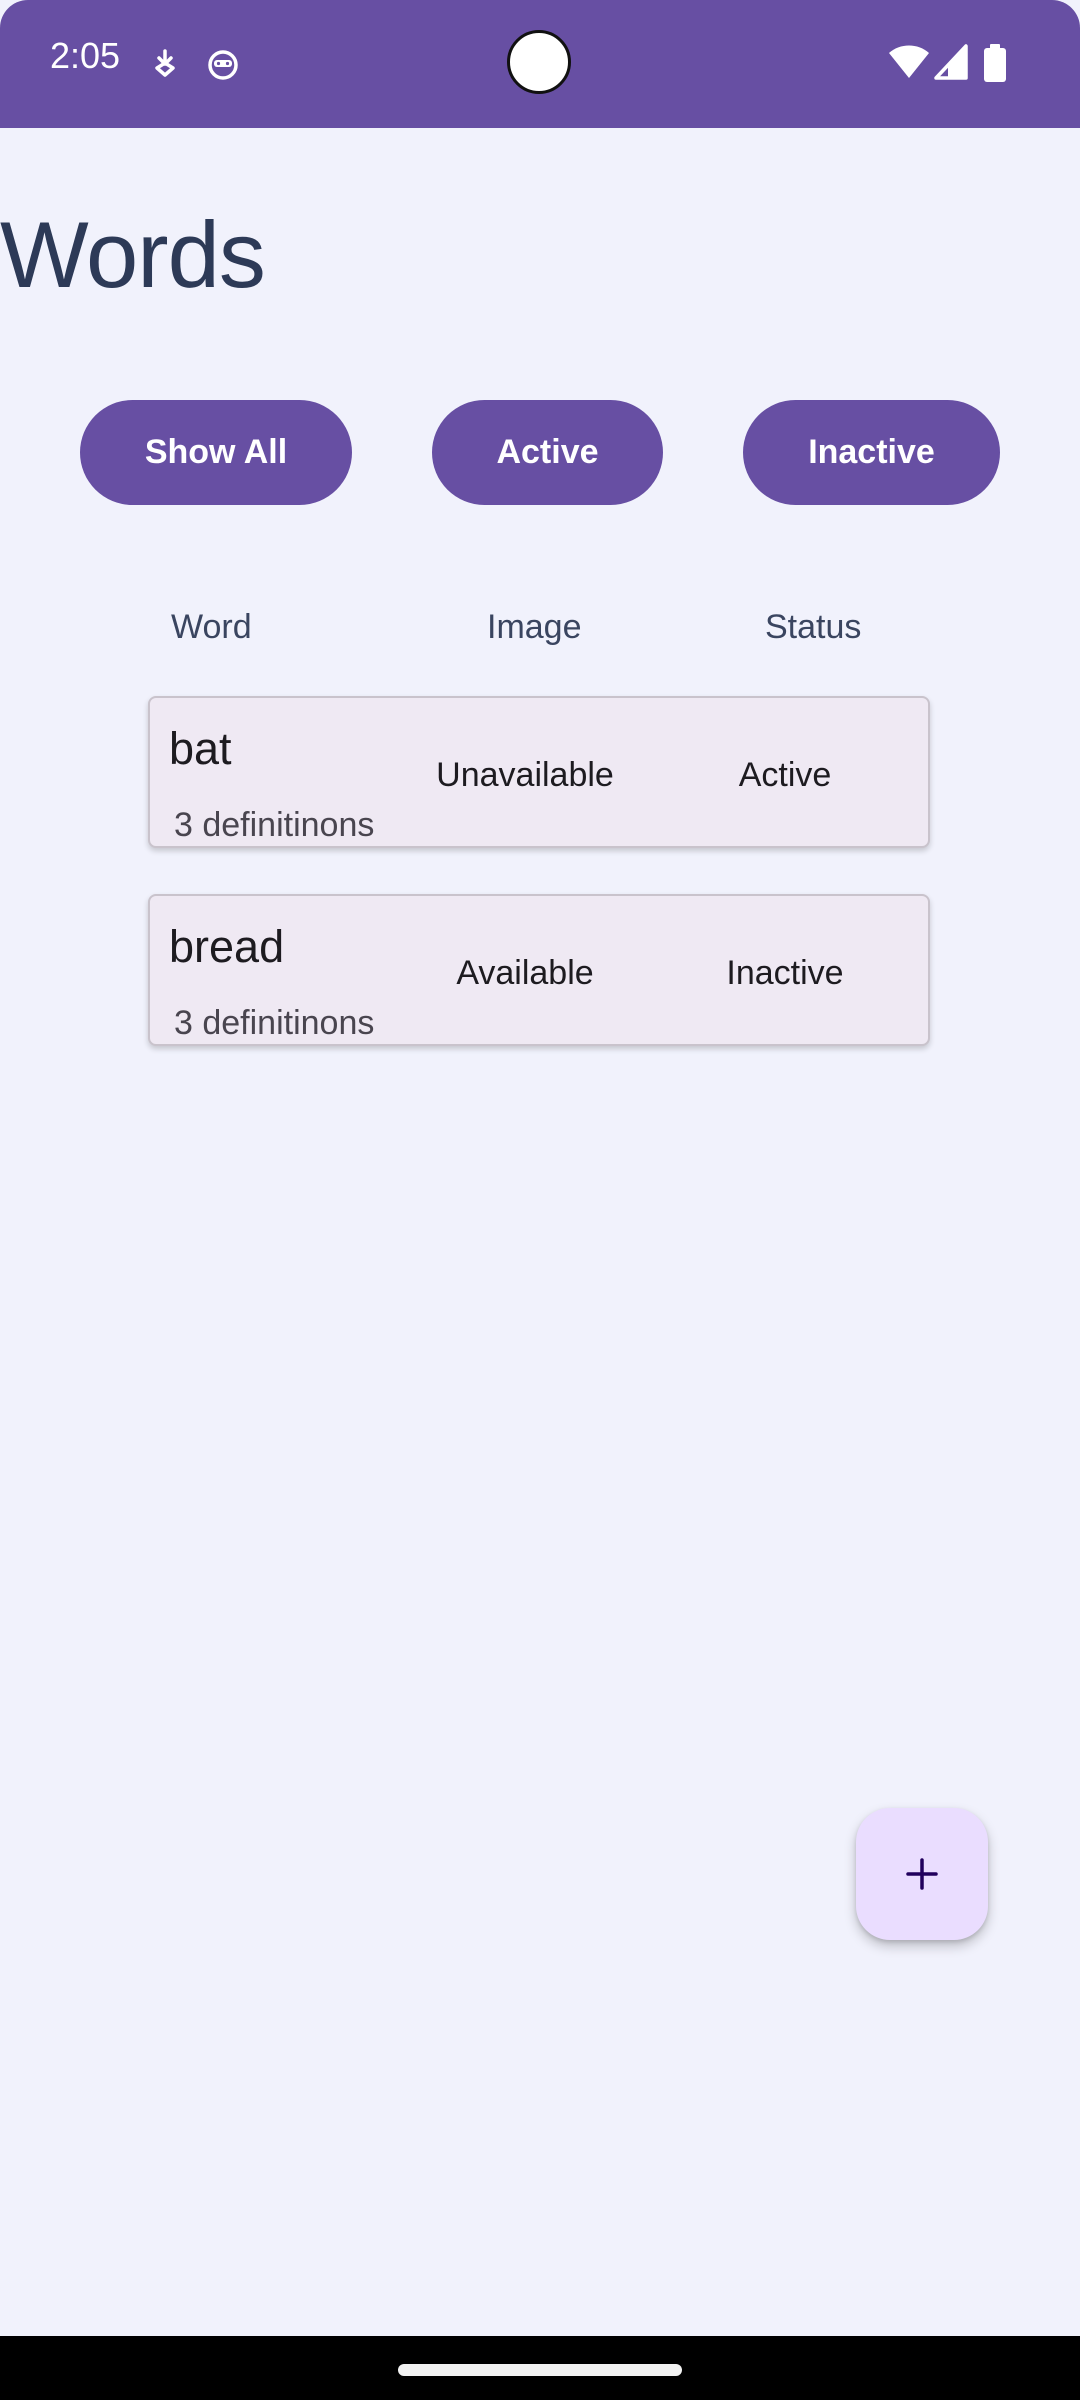  Describe the element at coordinates (223, 65) in the screenshot. I see `android-face-icon` at that location.